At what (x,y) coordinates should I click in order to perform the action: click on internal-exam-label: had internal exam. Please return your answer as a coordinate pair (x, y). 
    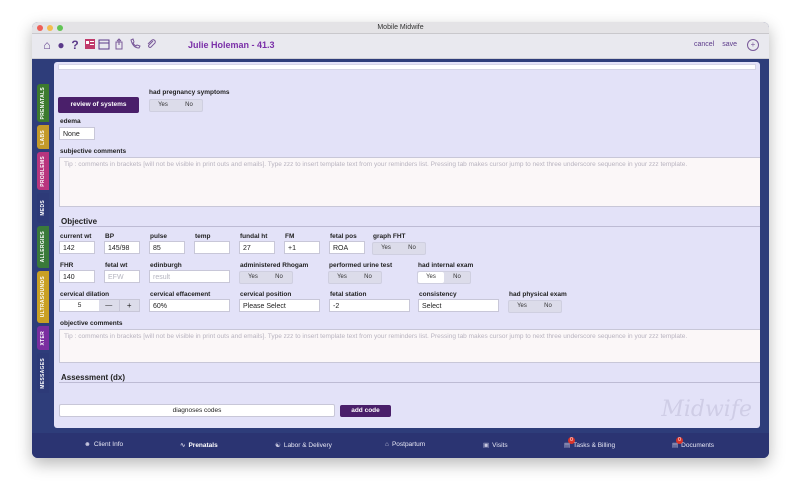
    Looking at the image, I should click on (446, 265).